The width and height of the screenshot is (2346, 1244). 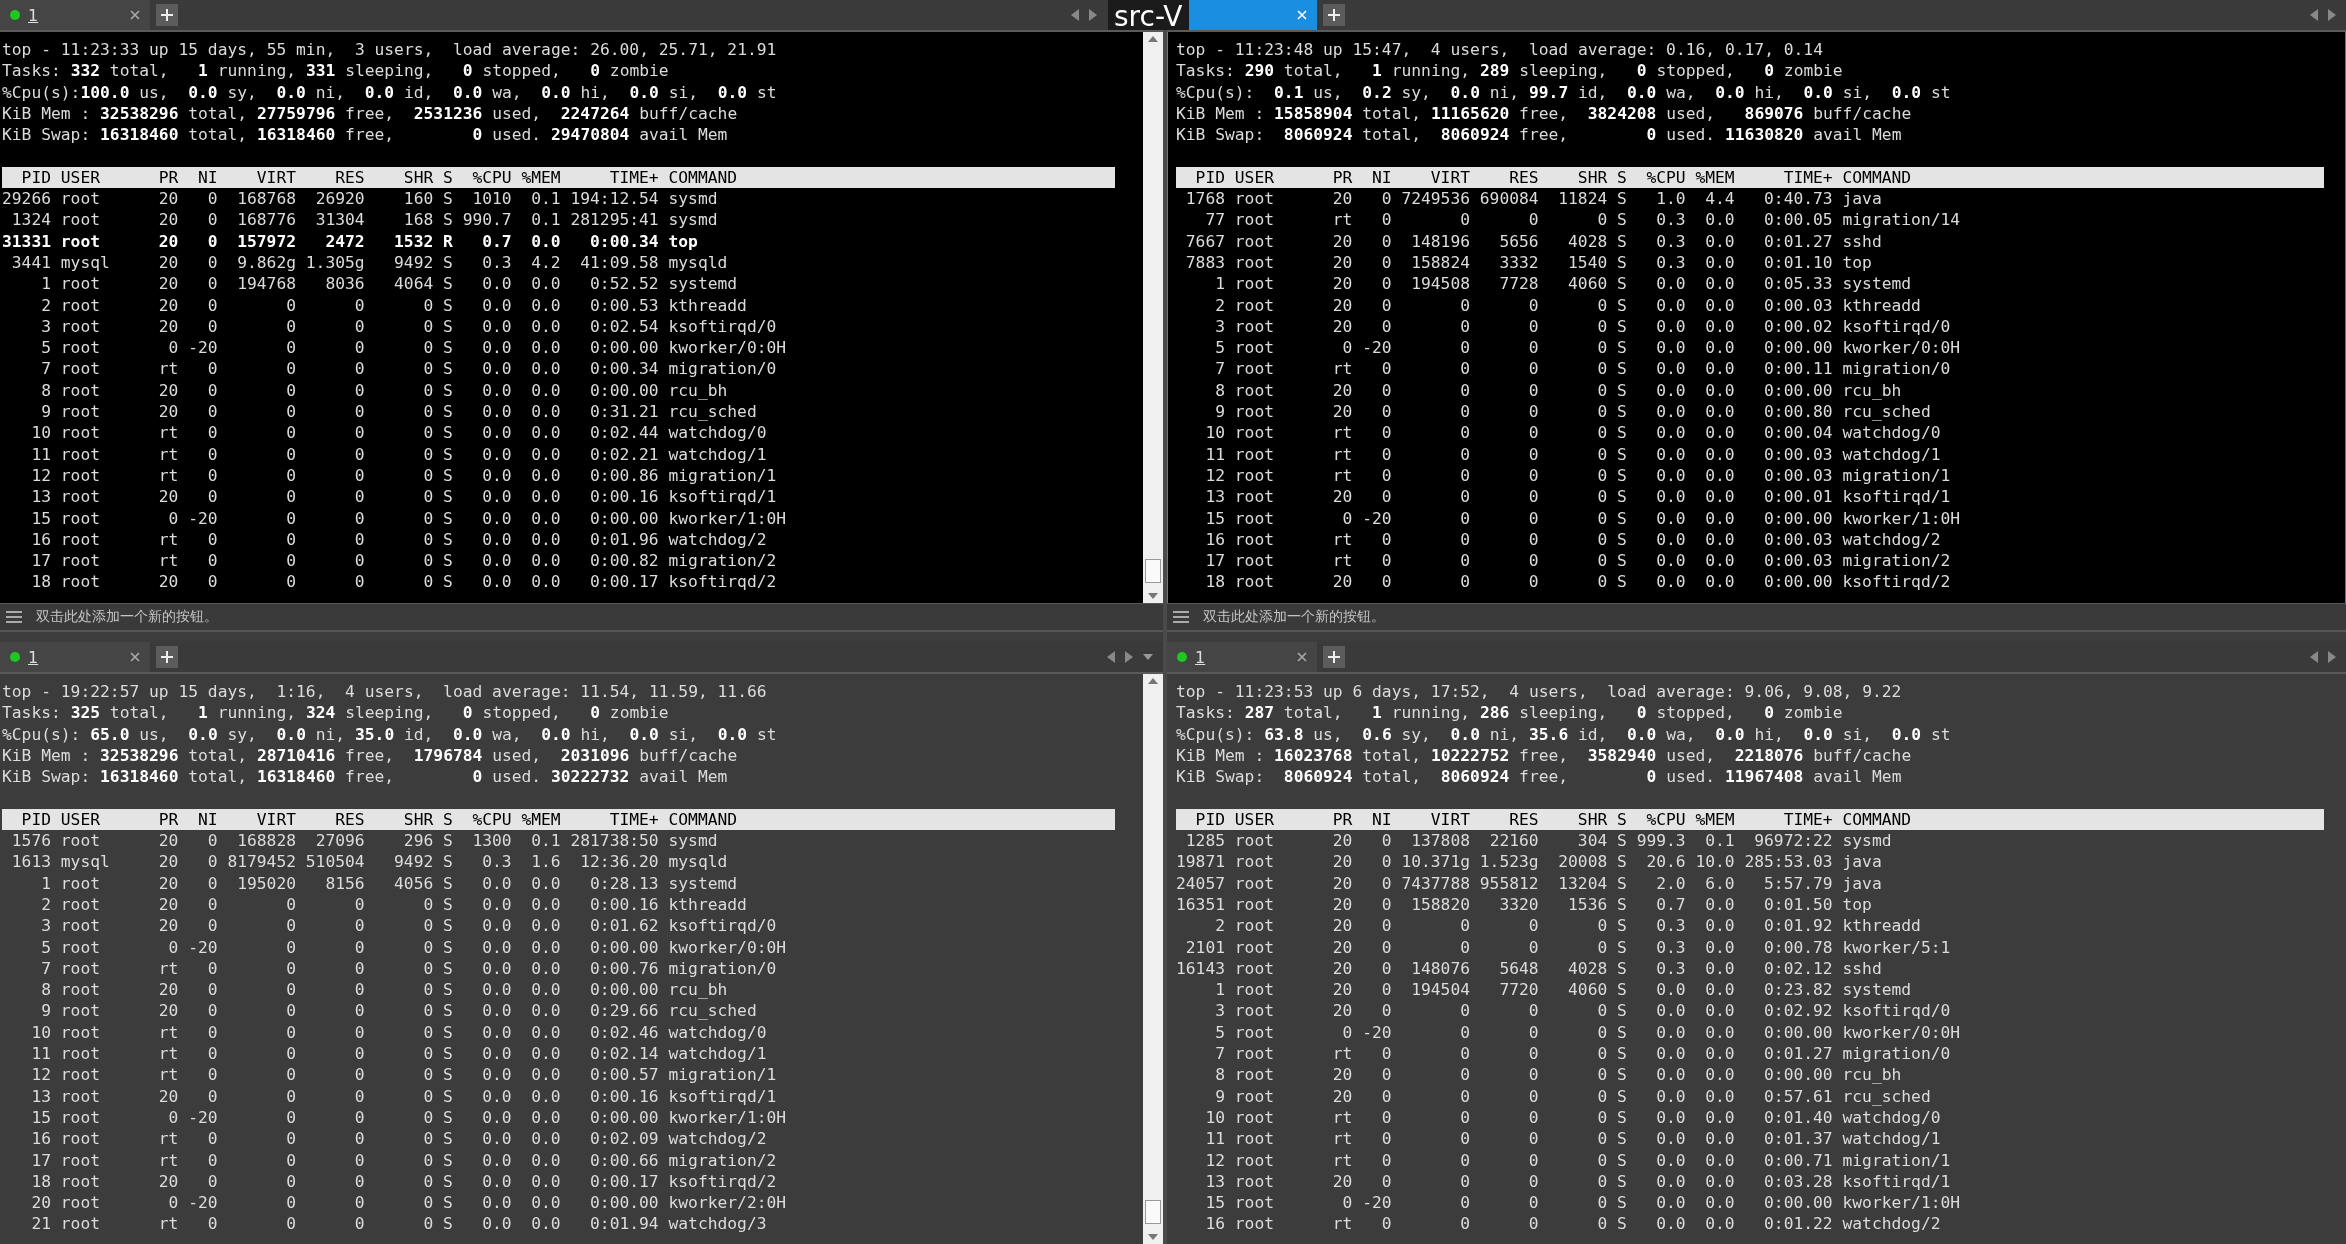 I want to click on summary-line: %Cpu(s): 65.0 us, 0.0 sy, 0.0 ni, 35.0 id, 0.0 wa, 0.0 hi, 0.0 si, 0.0 st, so click(x=390, y=734).